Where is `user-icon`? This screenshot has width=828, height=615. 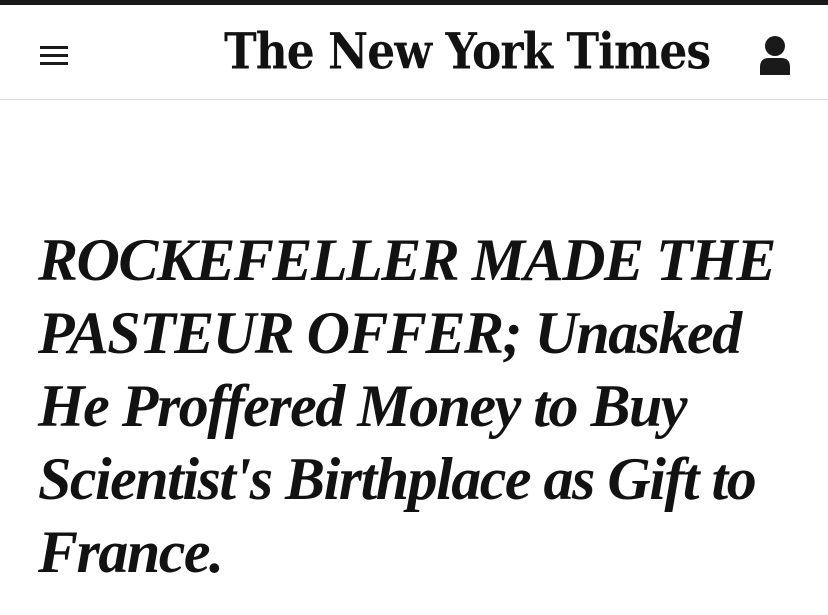
user-icon is located at coordinates (775, 55).